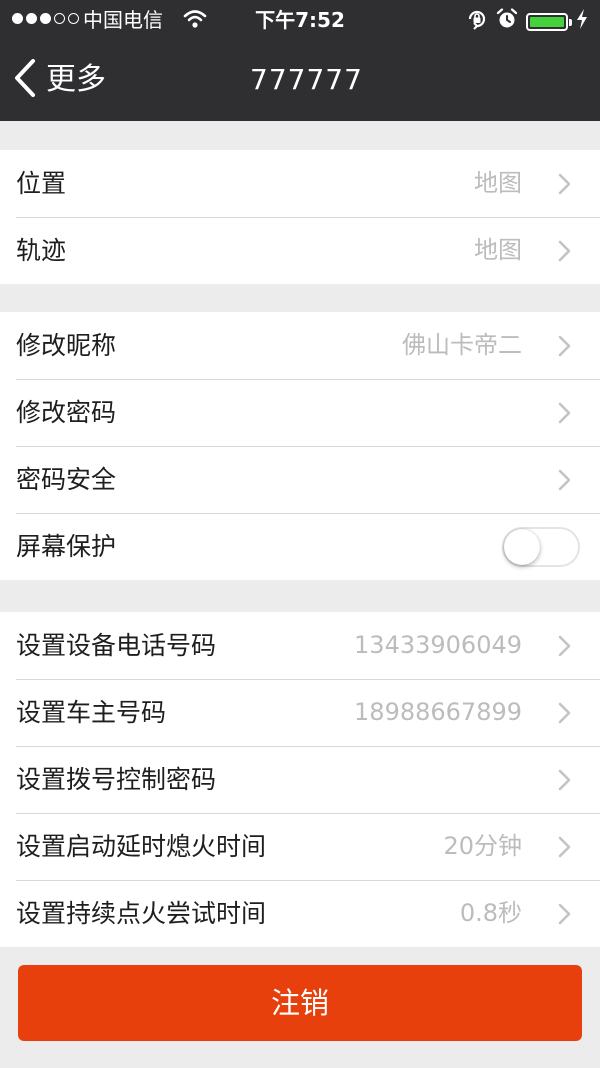 The height and width of the screenshot is (1068, 600). What do you see at coordinates (76, 79) in the screenshot?
I see `back-label: 更多` at bounding box center [76, 79].